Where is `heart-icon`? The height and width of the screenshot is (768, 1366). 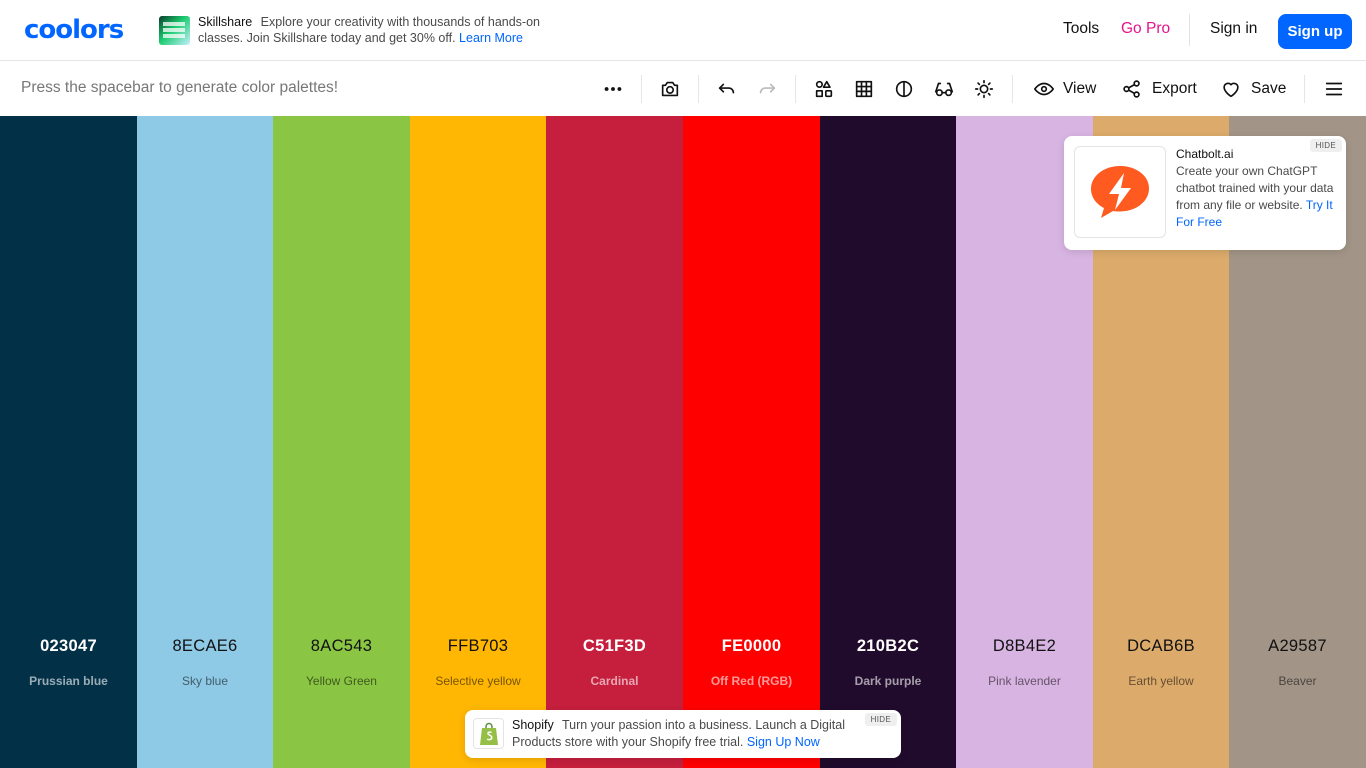
heart-icon is located at coordinates (1231, 89).